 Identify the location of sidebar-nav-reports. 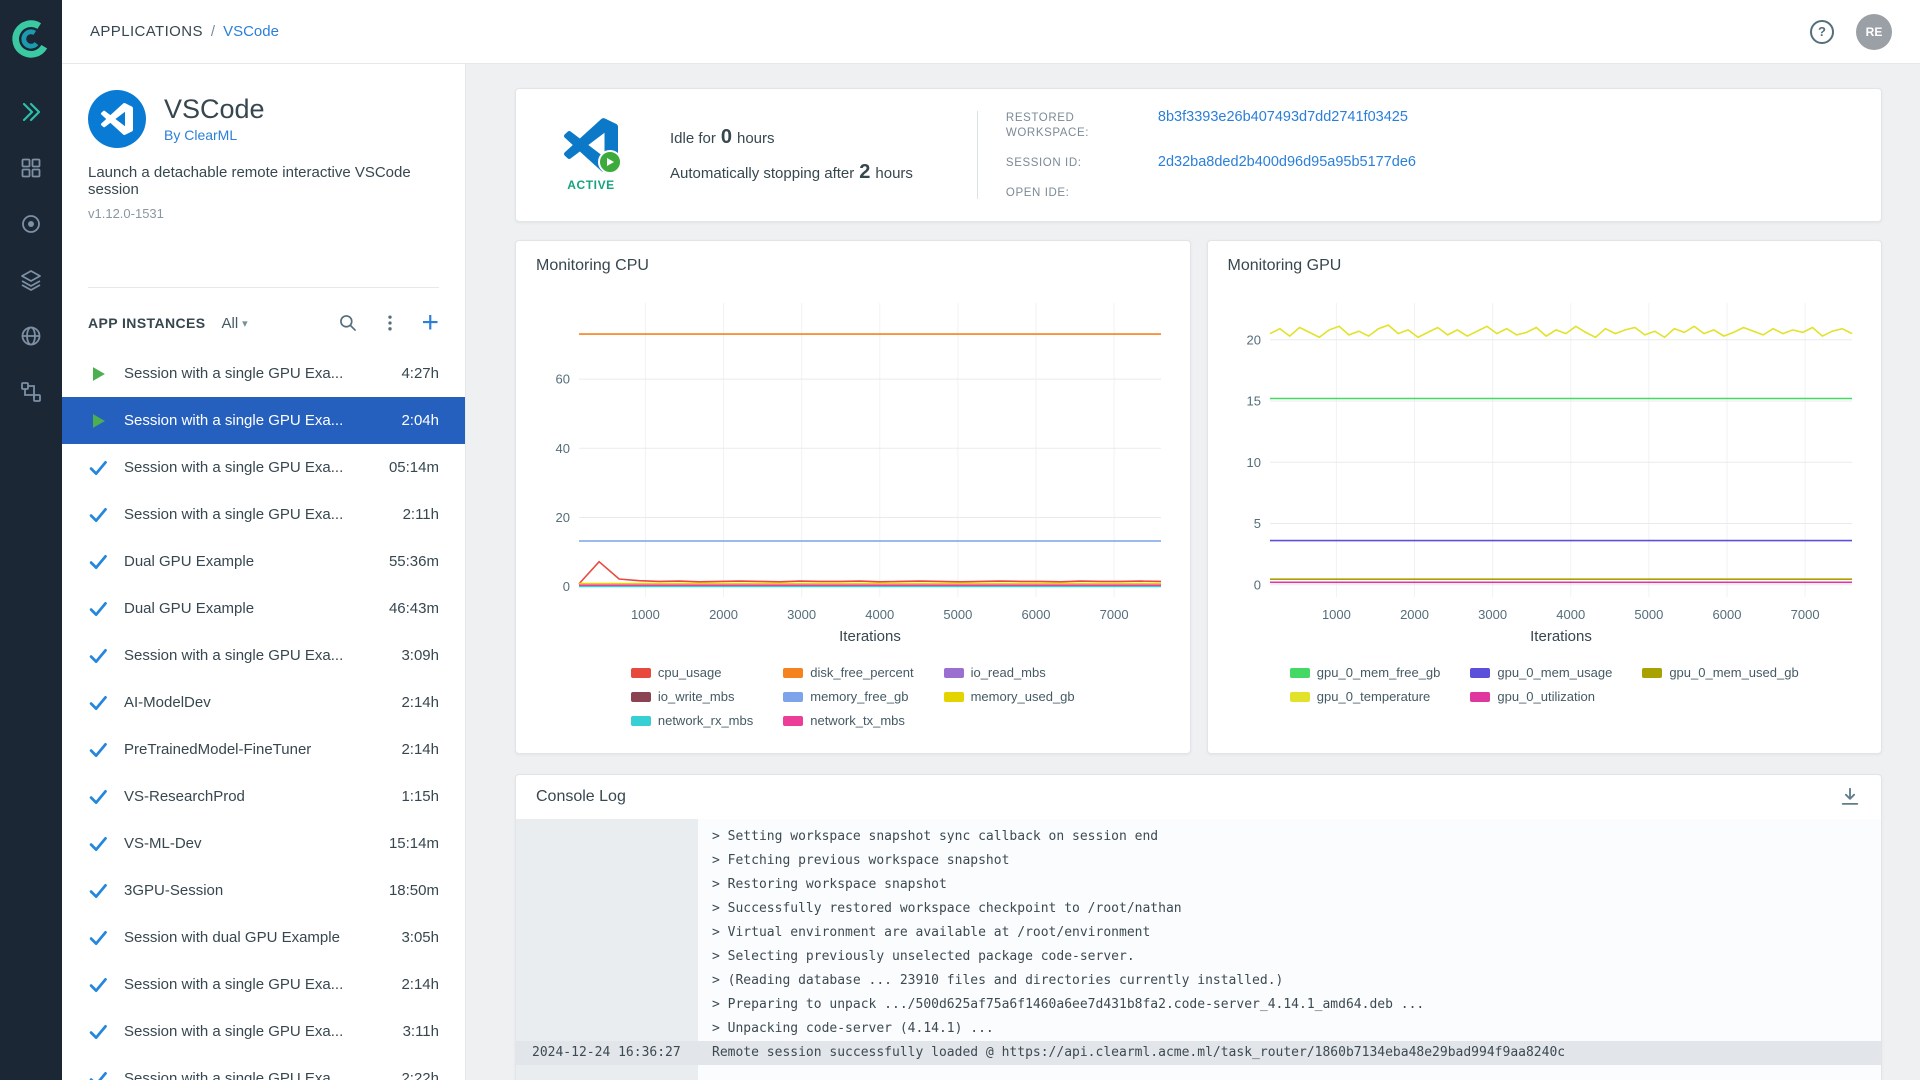
(31, 336).